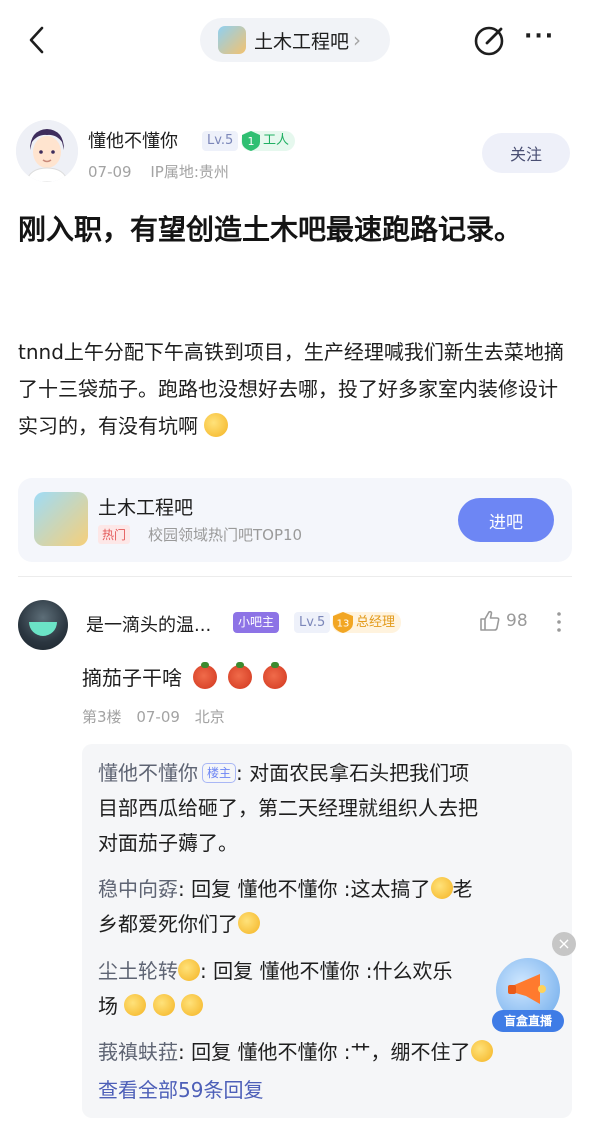 The width and height of the screenshot is (590, 1132). I want to click on reply-item-line: 乡都爱死你们了, so click(328, 924).